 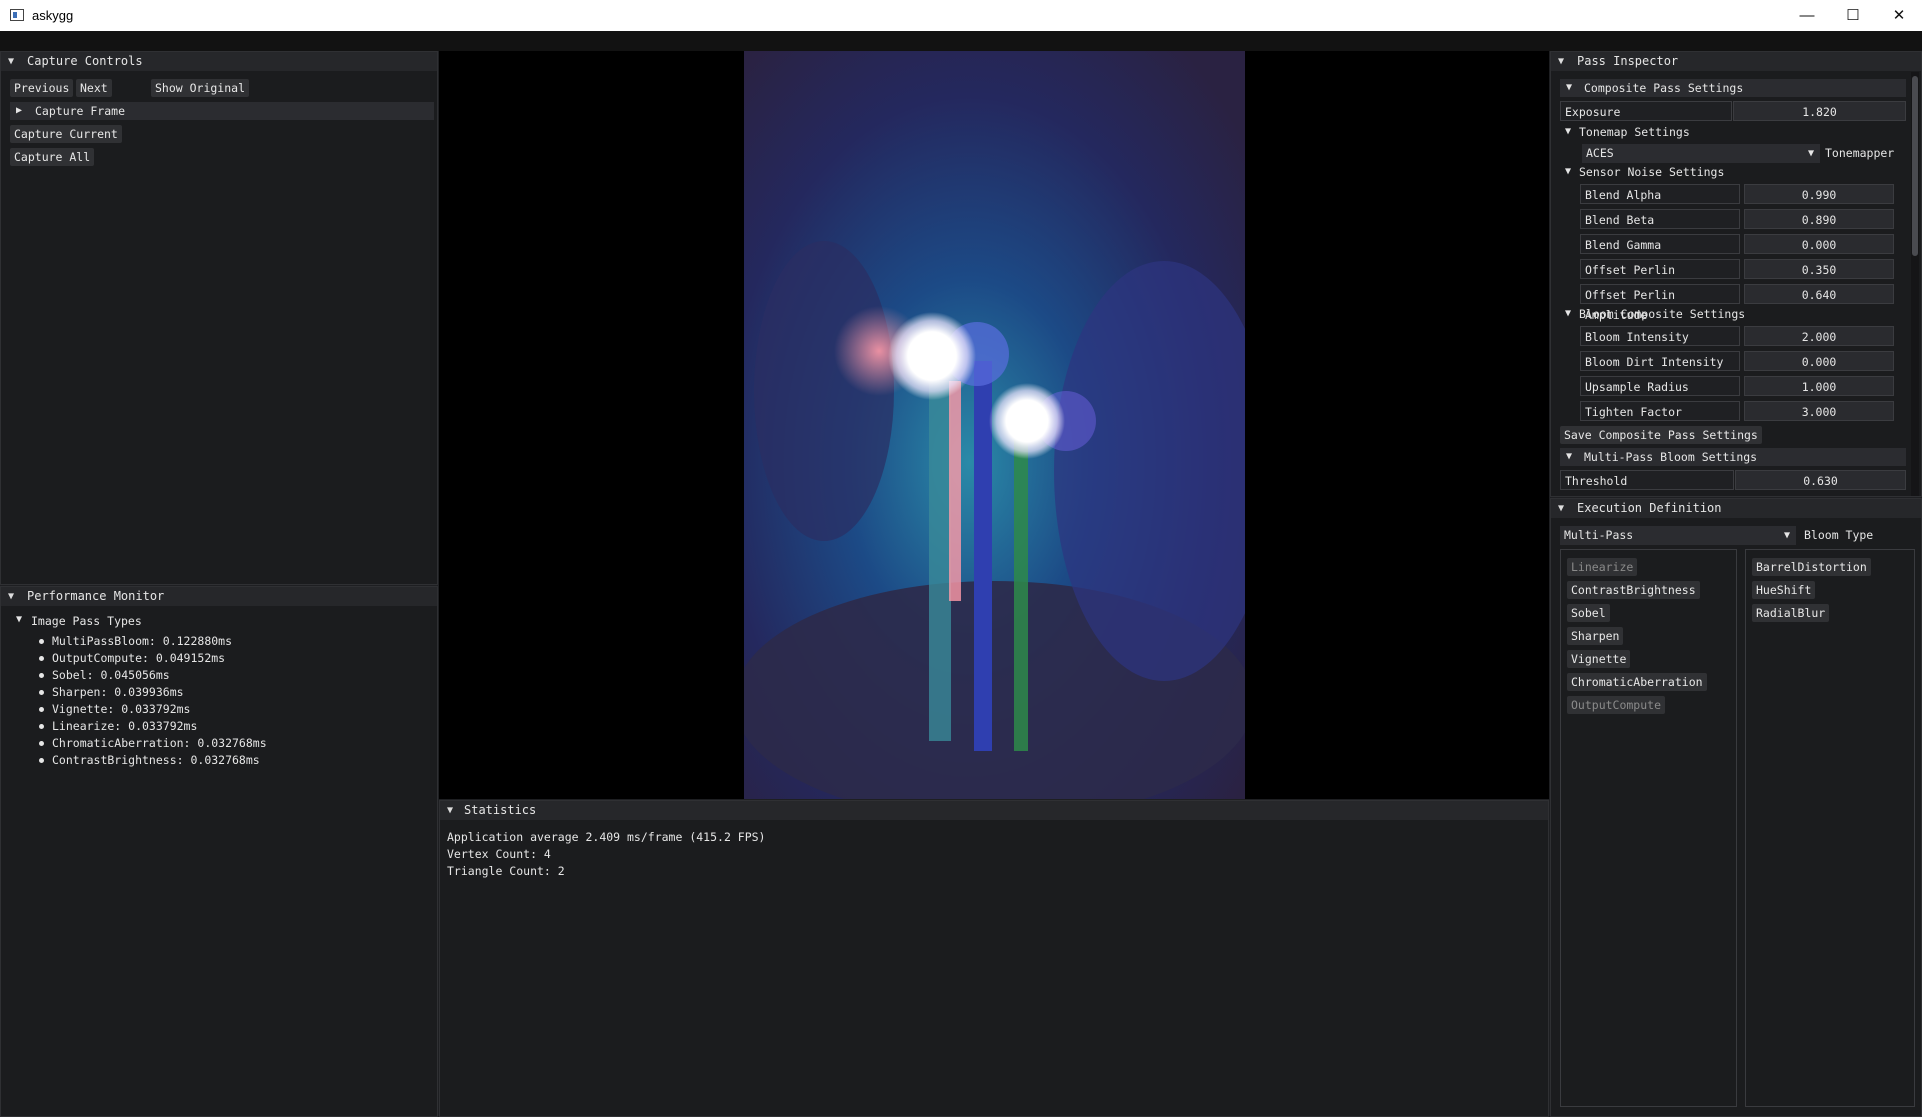 What do you see at coordinates (53, 15) in the screenshot?
I see `window-title: askygg` at bounding box center [53, 15].